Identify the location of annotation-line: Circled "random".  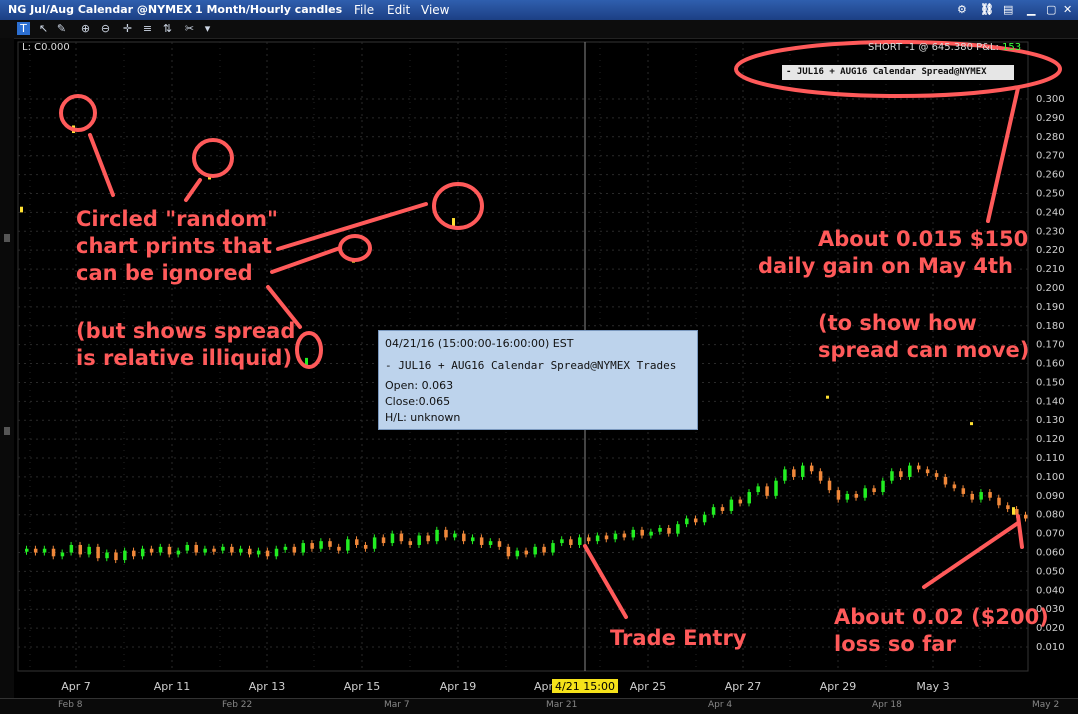
(177, 219).